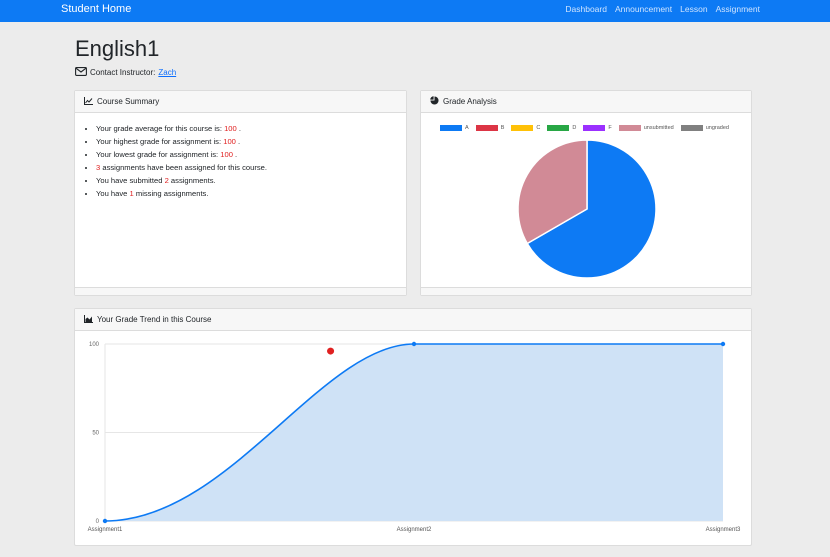  Describe the element at coordinates (586, 102) in the screenshot. I see `grade-analysis-header: Grade Analysis` at that location.